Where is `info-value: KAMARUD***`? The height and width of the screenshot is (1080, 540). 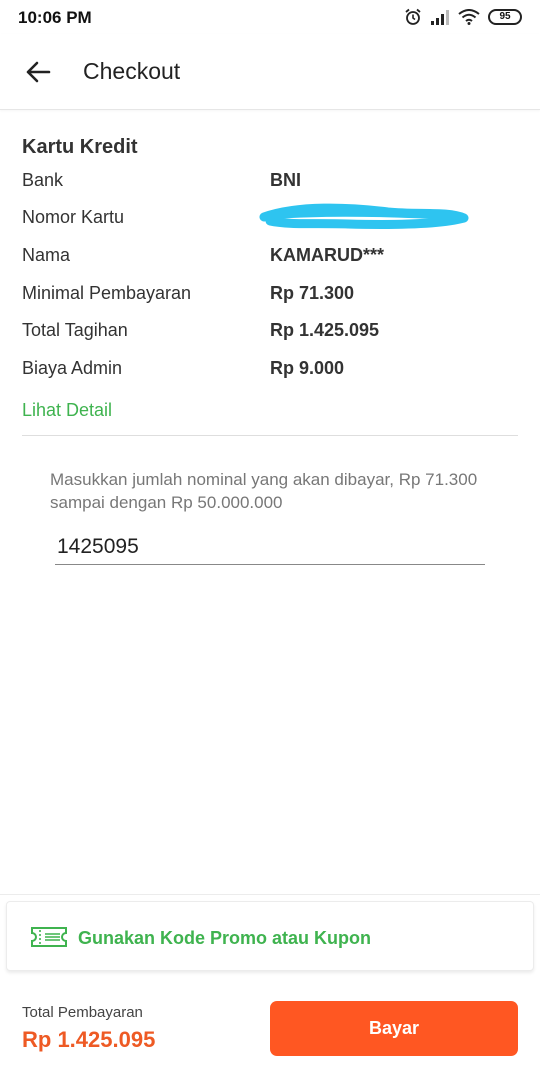
info-value: KAMARUD*** is located at coordinates (327, 255).